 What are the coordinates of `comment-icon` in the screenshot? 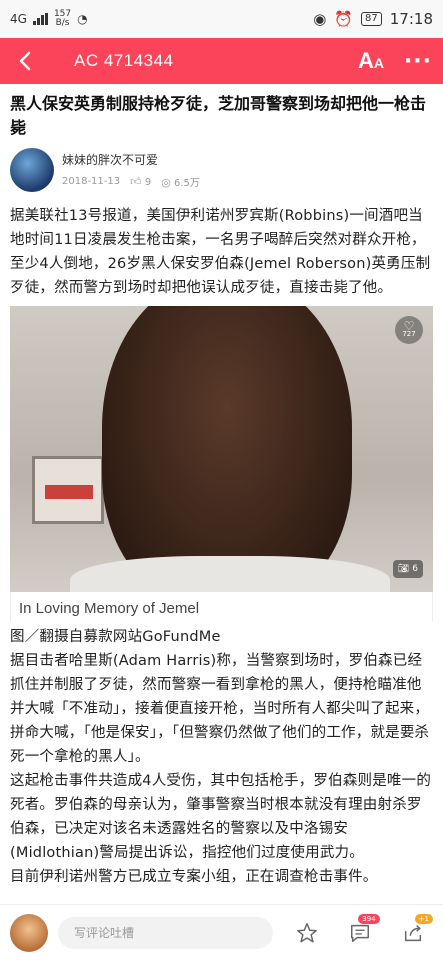 It's located at (359, 933).